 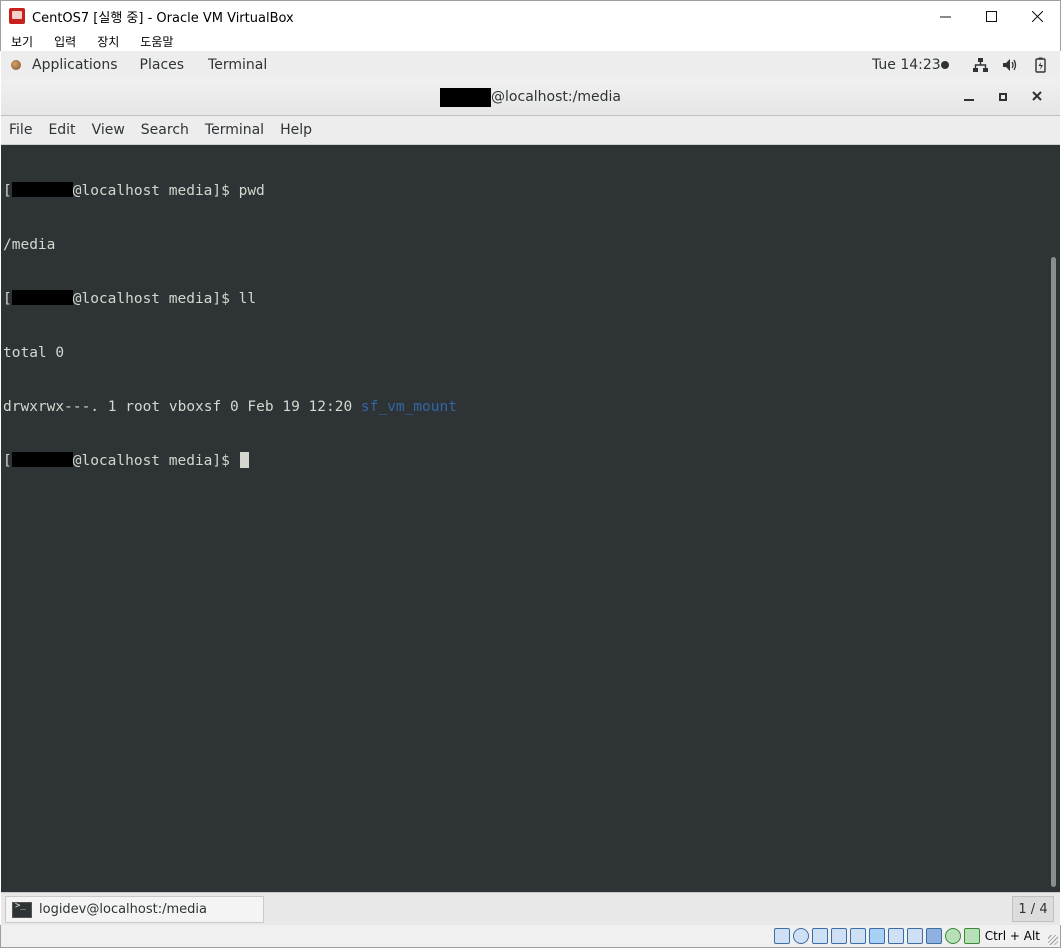 I want to click on notification-dot-icon, so click(x=945, y=65).